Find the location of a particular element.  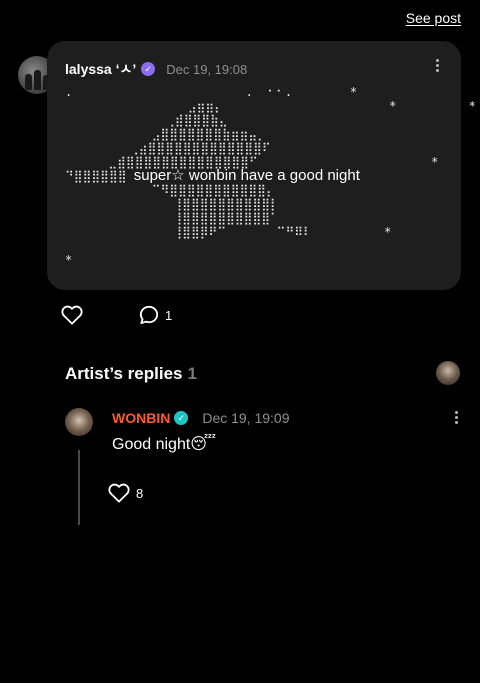

art-line: ⣠⣶⣶⡄ * * is located at coordinates (270, 106).